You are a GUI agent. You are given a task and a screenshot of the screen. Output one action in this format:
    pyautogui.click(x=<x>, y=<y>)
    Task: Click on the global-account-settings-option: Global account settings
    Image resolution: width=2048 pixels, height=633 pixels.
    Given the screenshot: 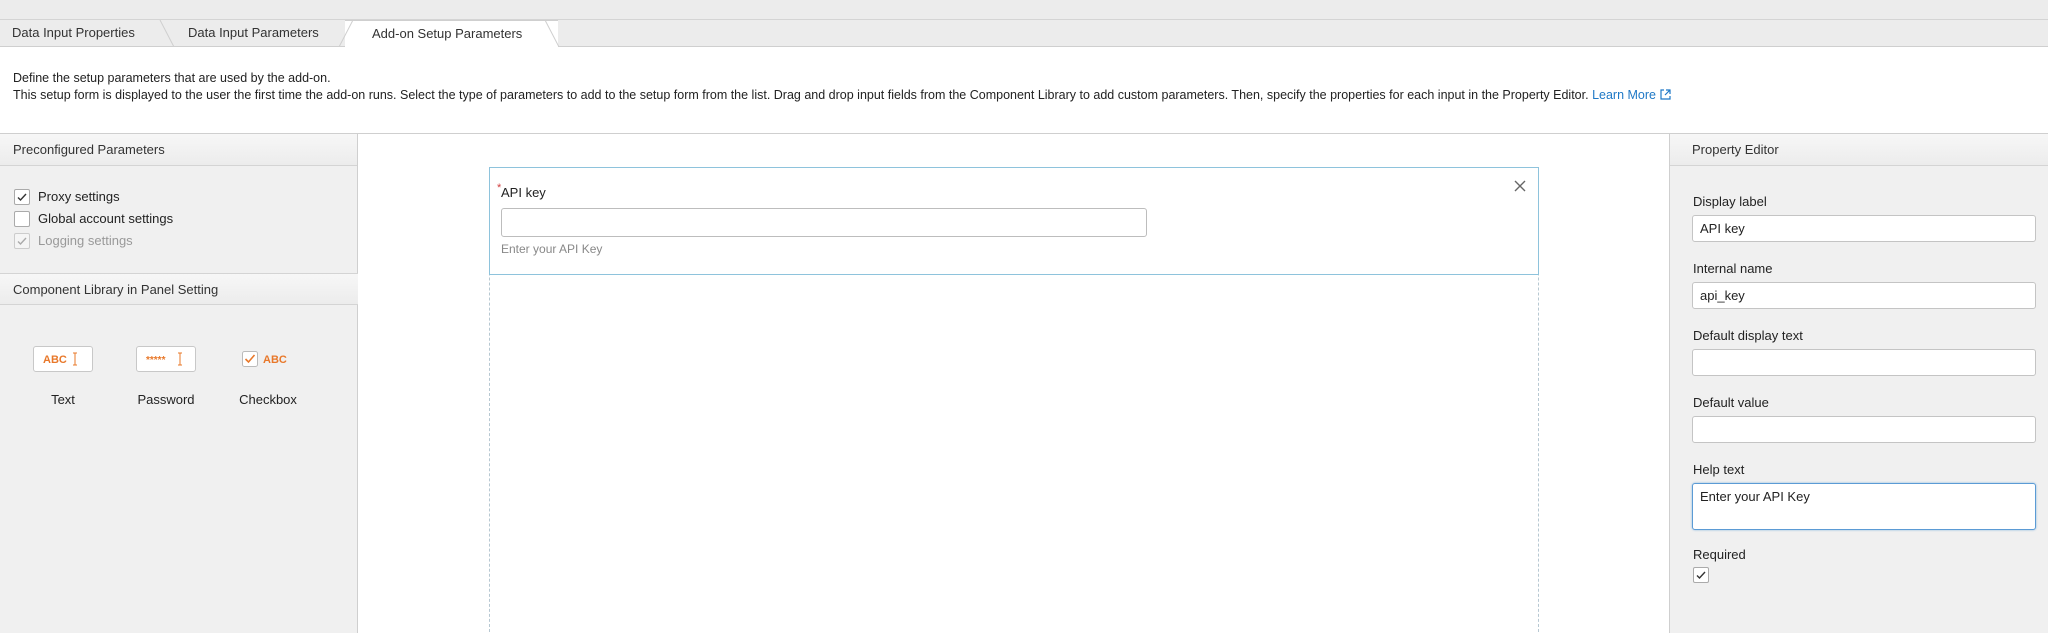 What is the action you would take?
    pyautogui.click(x=93, y=219)
    